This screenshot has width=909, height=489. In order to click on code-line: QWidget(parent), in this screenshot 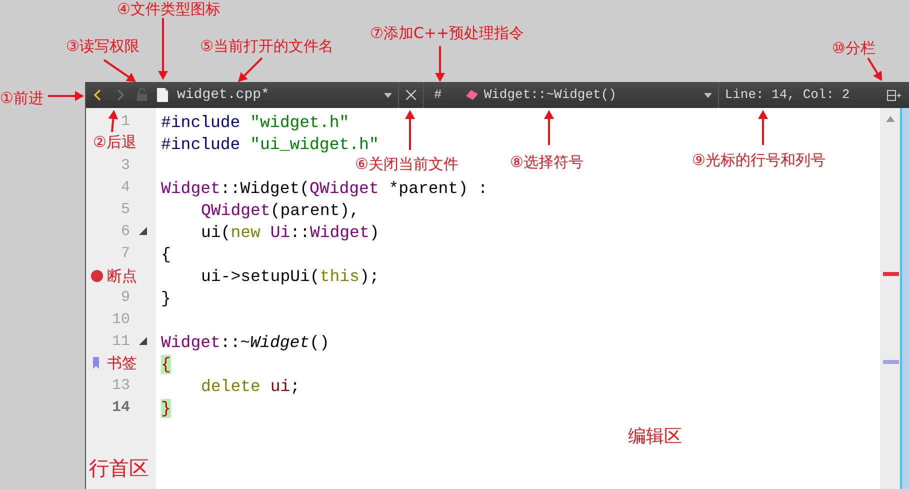, I will do `click(280, 211)`.